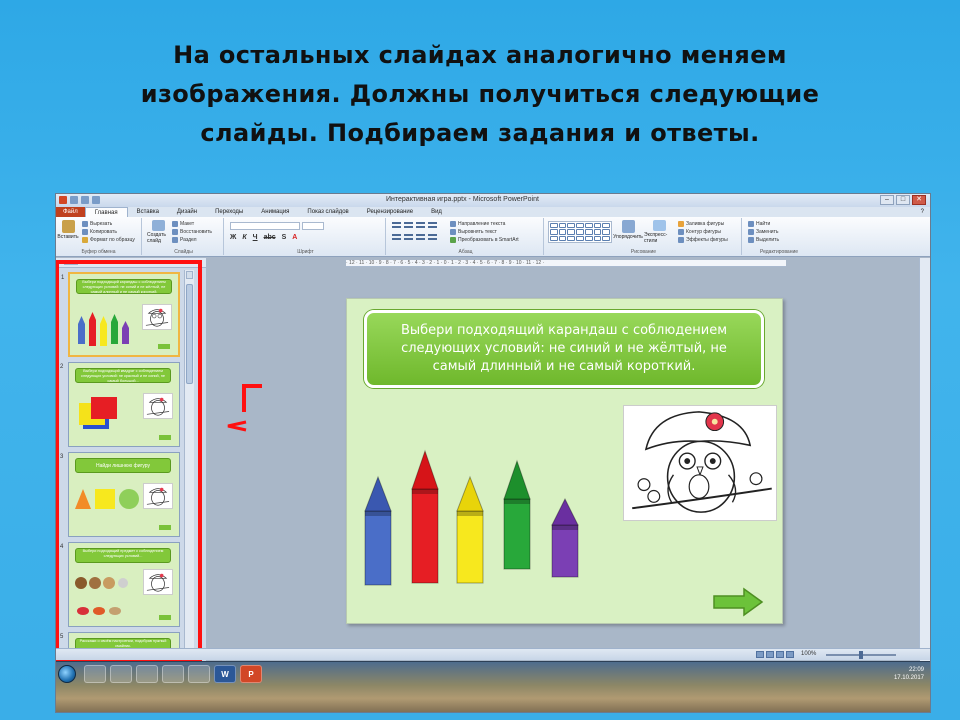 The image size is (960, 720). I want to click on group-label-editing: Редактирование, so click(779, 252).